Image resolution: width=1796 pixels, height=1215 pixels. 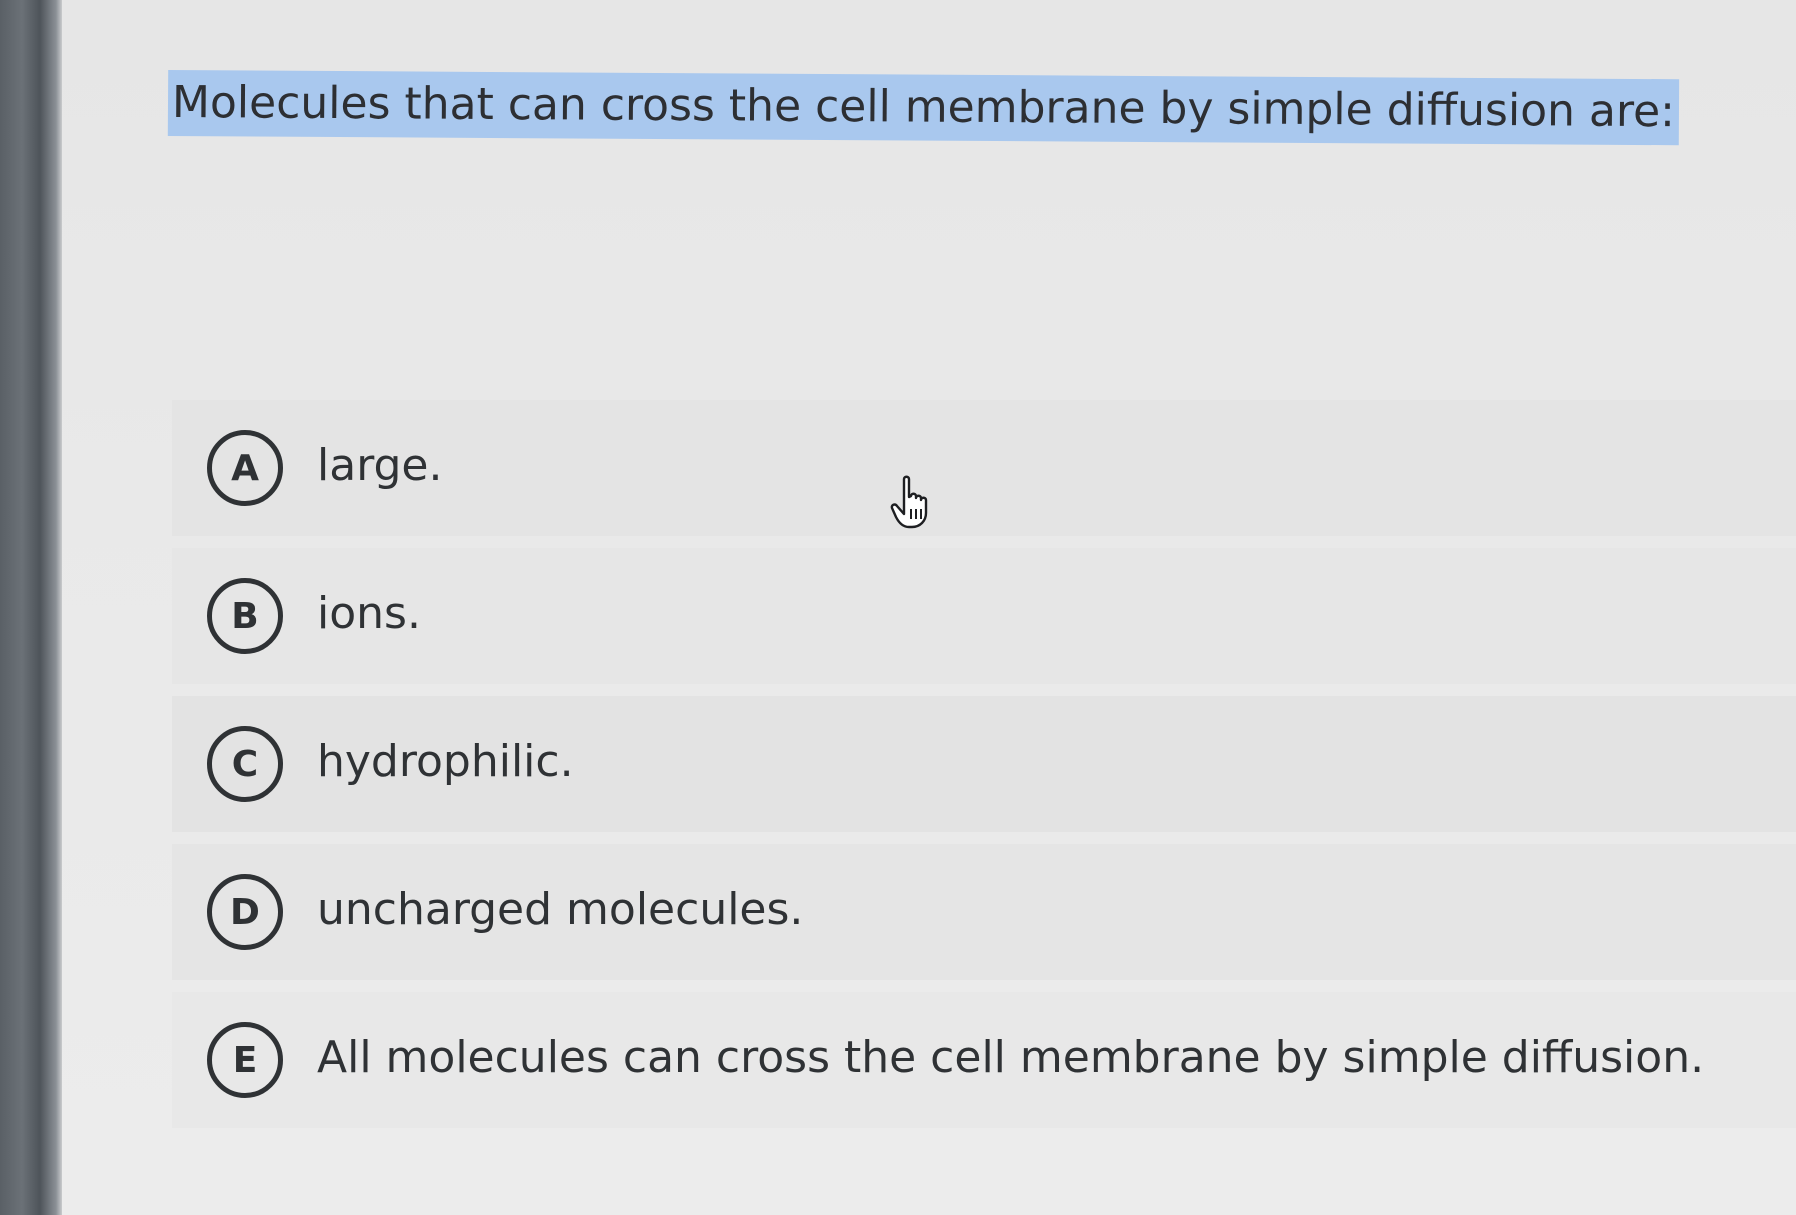 What do you see at coordinates (245, 764) in the screenshot?
I see `option-letter-badge: C` at bounding box center [245, 764].